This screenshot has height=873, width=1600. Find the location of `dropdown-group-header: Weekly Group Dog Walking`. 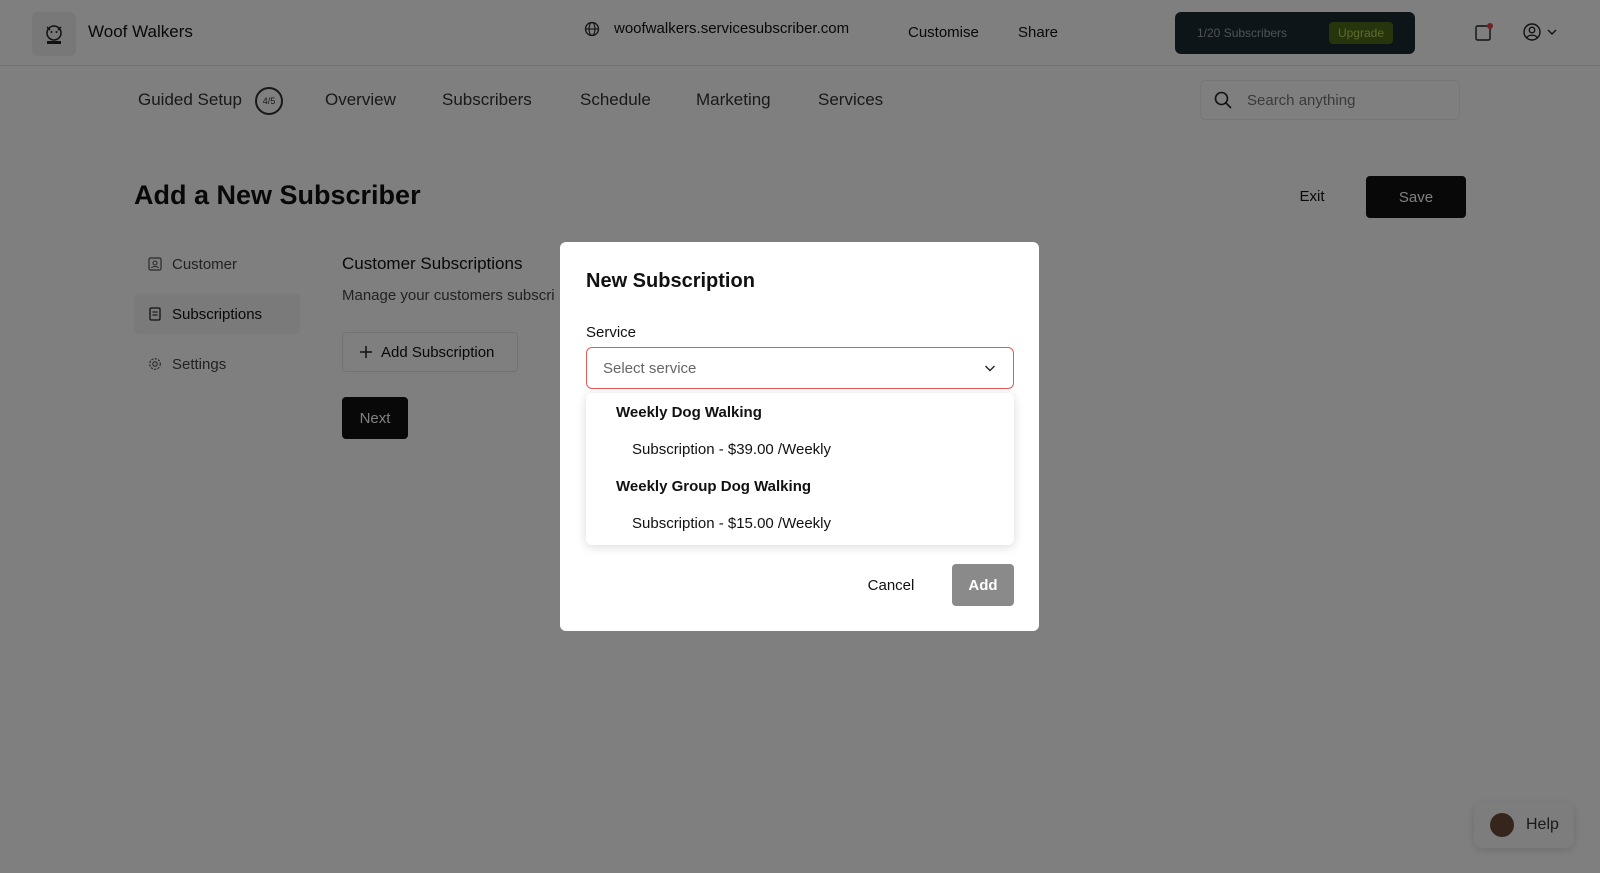

dropdown-group-header: Weekly Group Dog Walking is located at coordinates (714, 486).